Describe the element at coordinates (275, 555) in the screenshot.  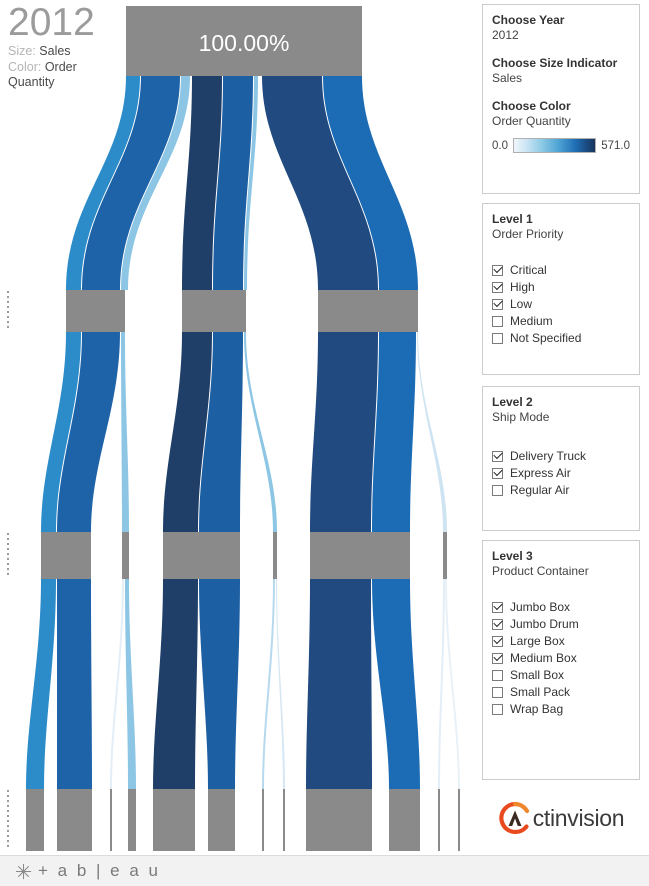
I see `node-l2-high-express` at that location.